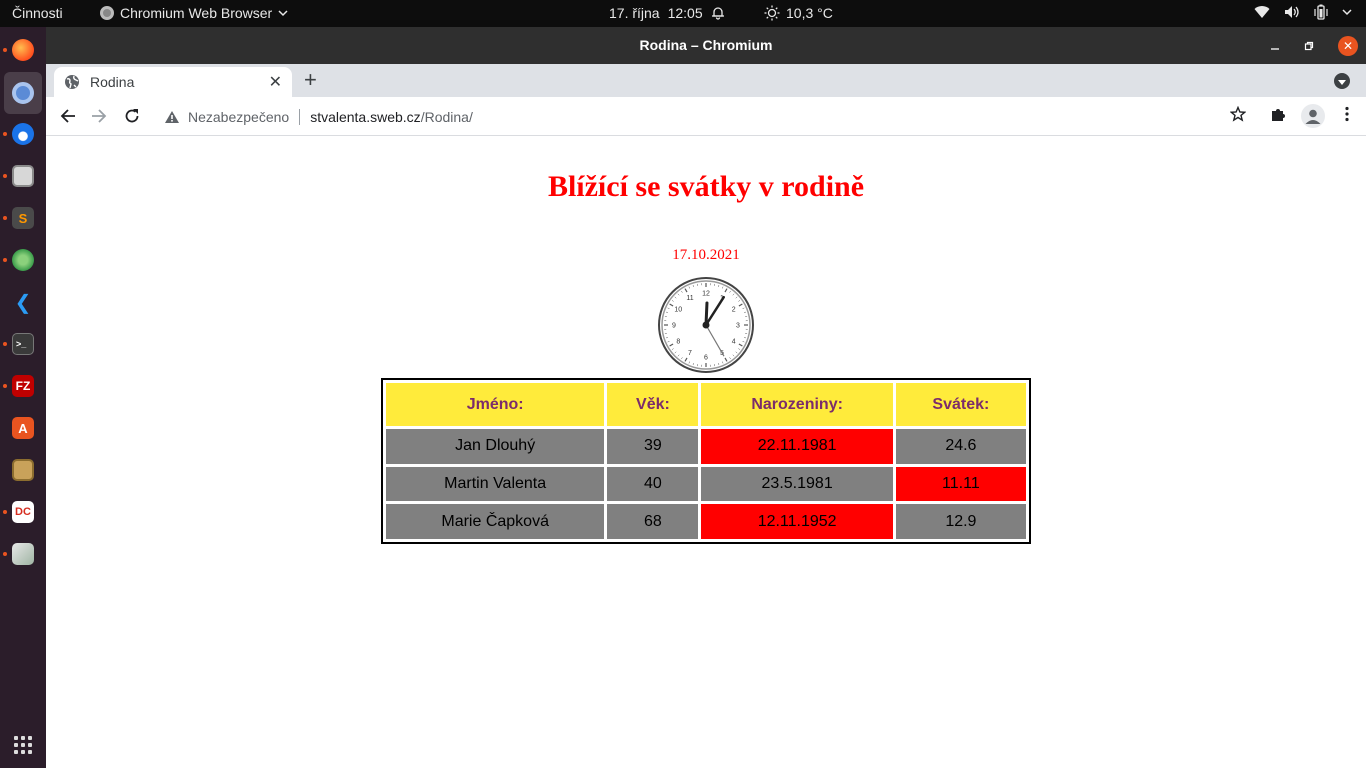 This screenshot has height=768, width=1366. I want to click on close-tab-icon: ✕, so click(275, 82).